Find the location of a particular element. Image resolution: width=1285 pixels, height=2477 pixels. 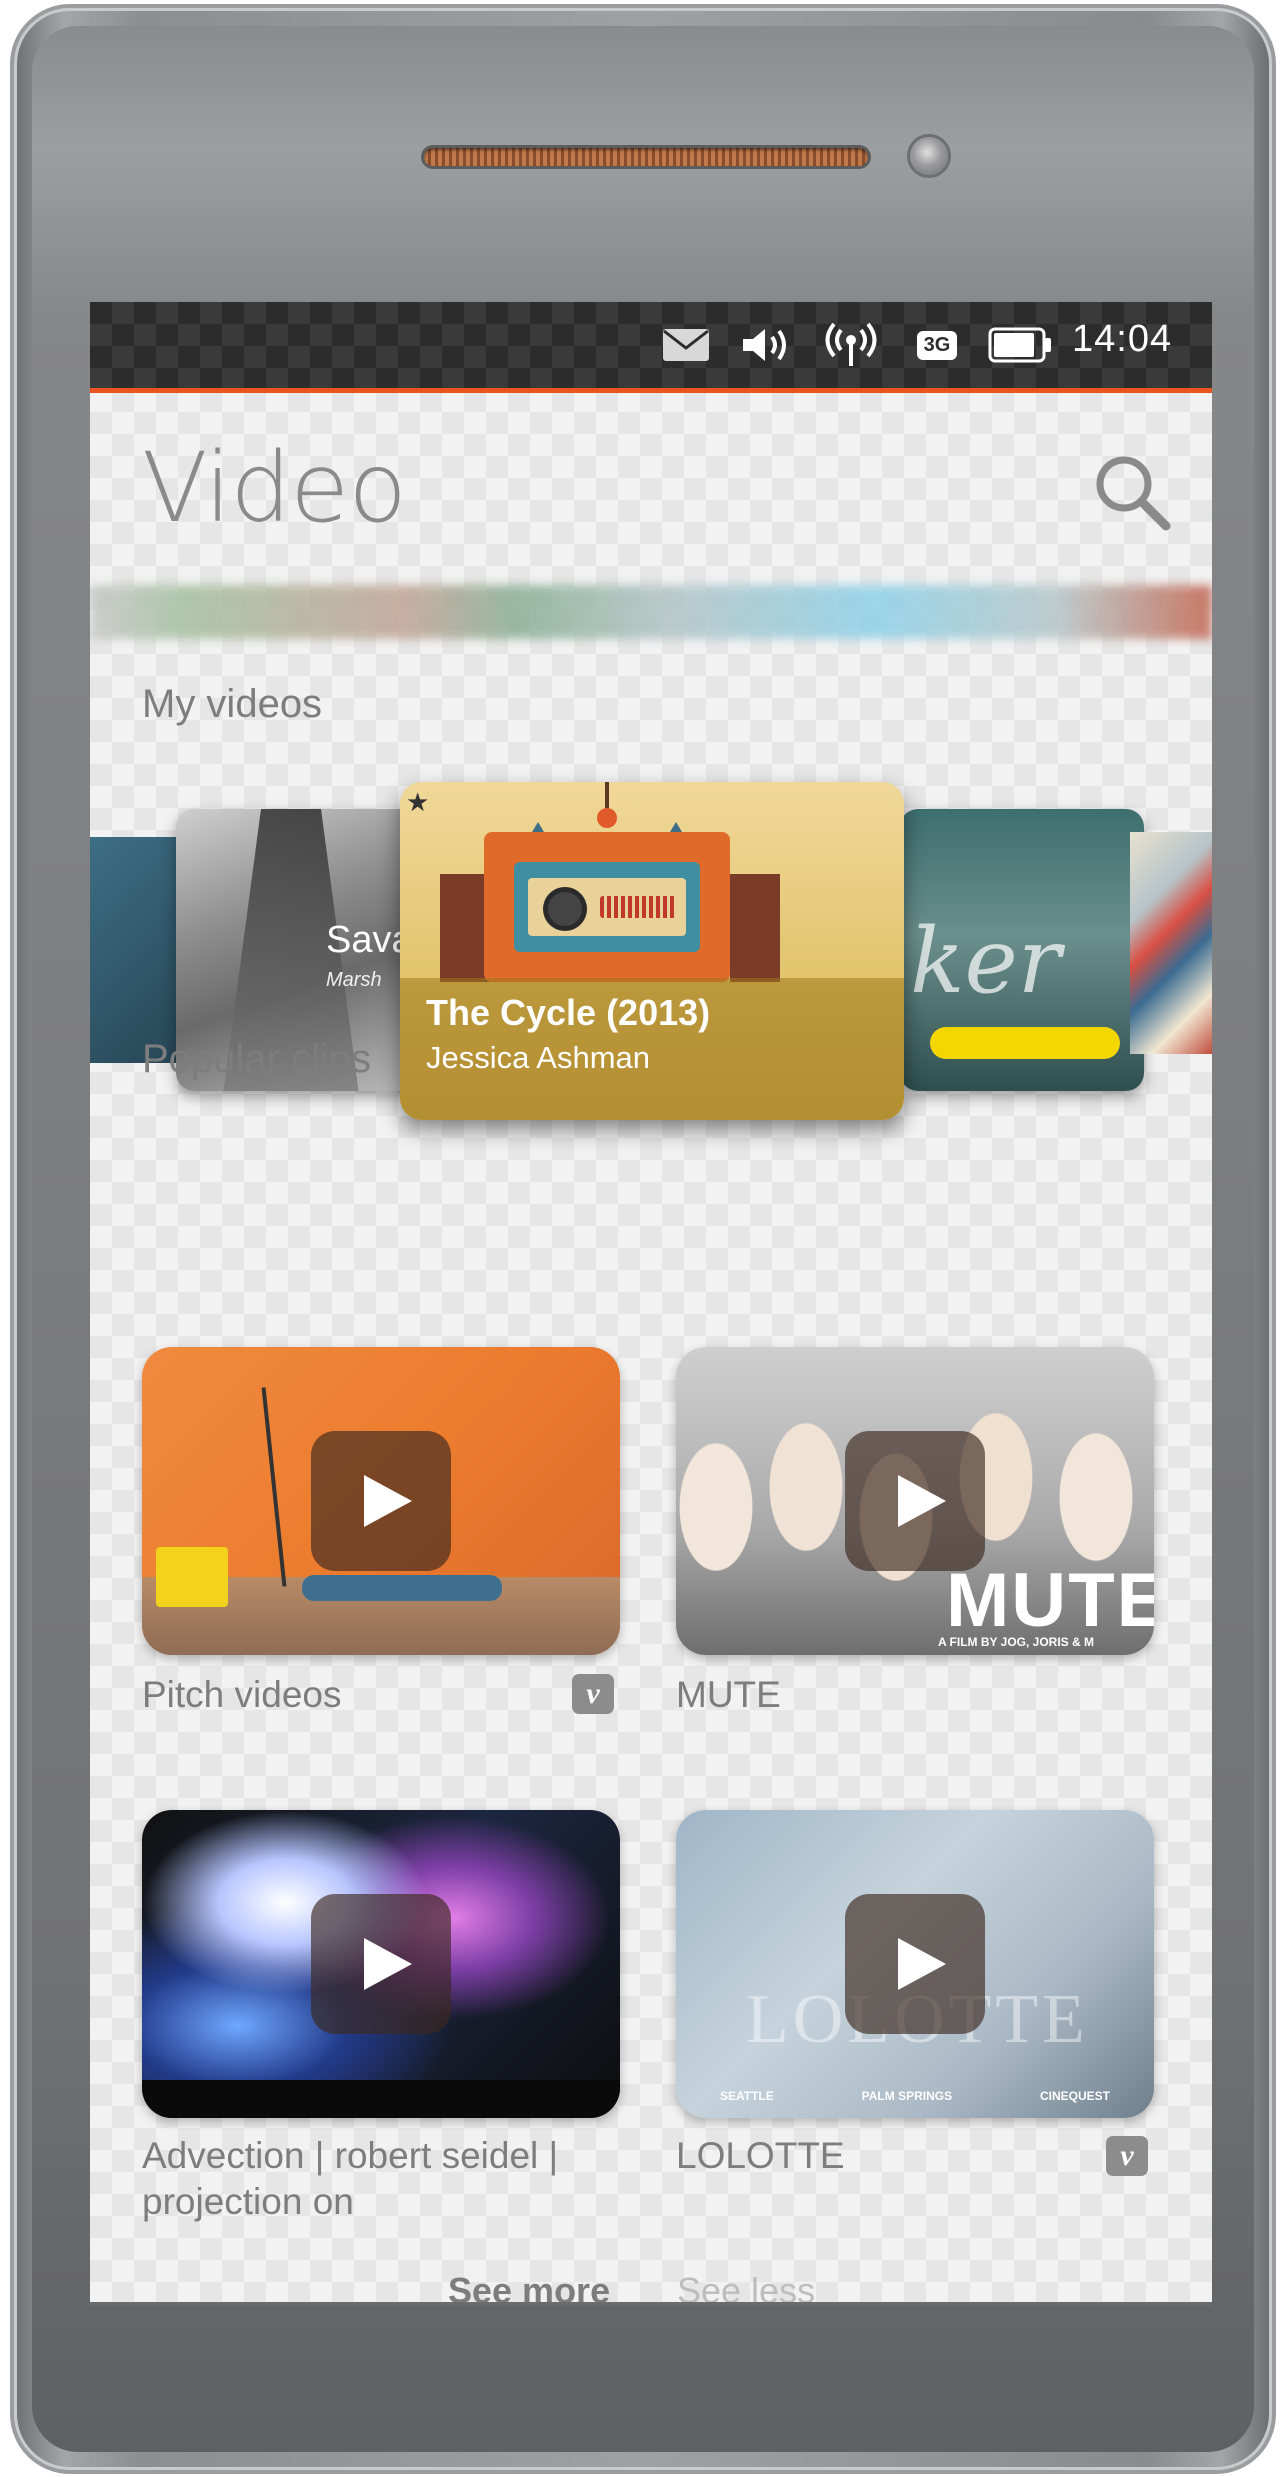

clip-thumbnail-mute: MUTE A FILM BY JOG, JORIS & M is located at coordinates (915, 1501).